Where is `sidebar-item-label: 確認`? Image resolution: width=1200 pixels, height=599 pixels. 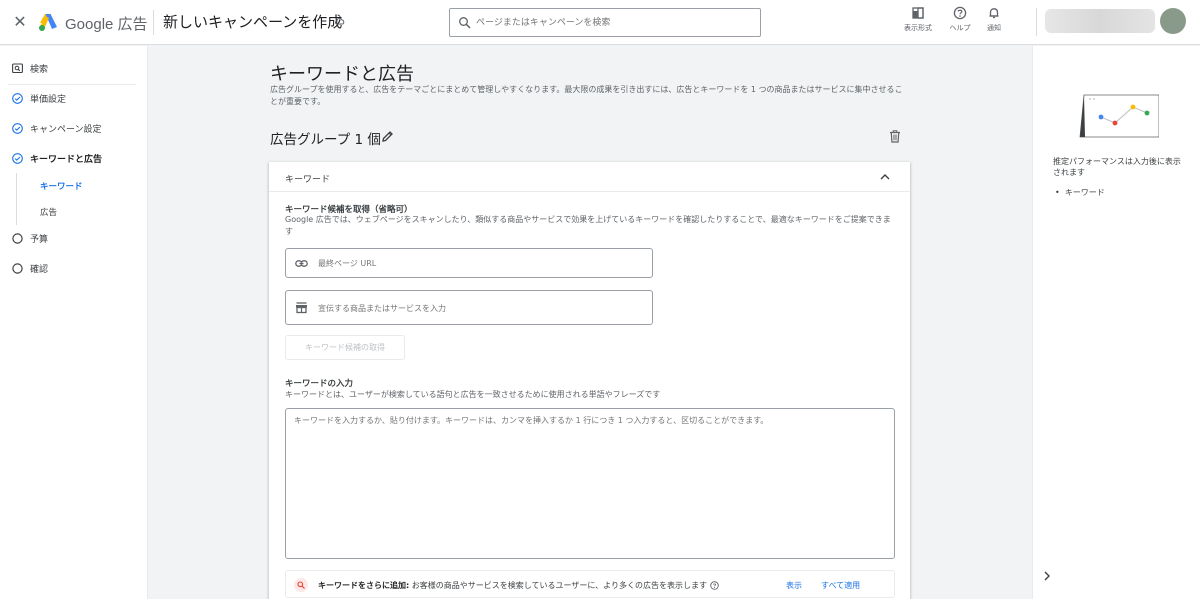
sidebar-item-label: 確認 is located at coordinates (39, 270).